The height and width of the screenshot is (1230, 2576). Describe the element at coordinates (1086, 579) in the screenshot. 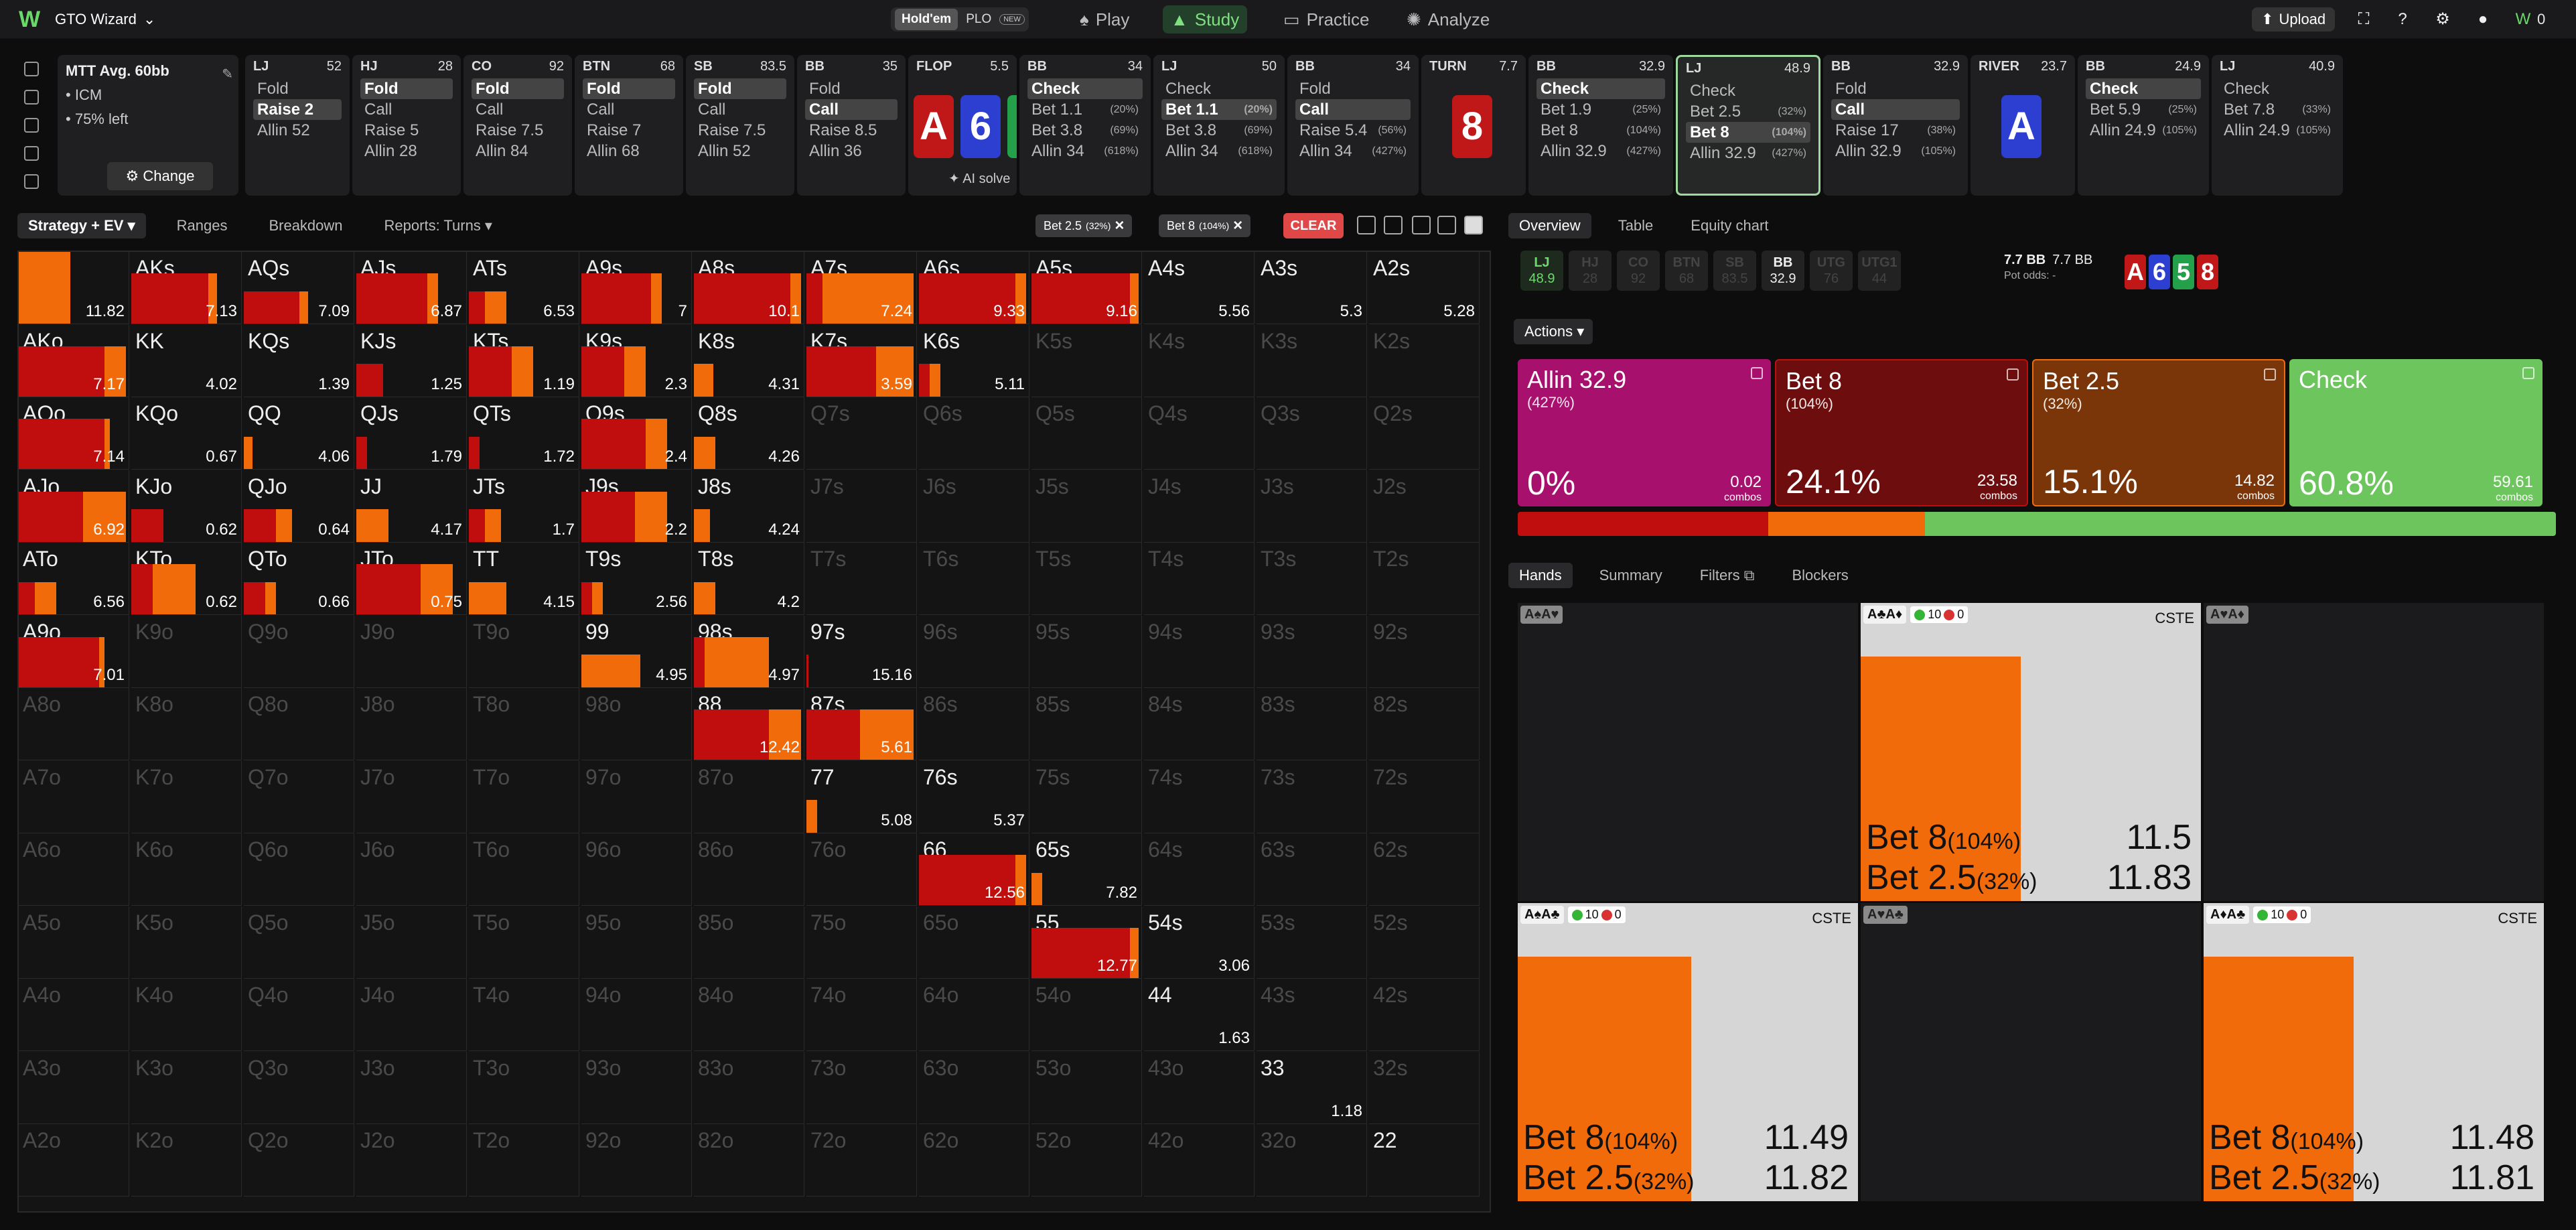

I see `hand-cell-t5s: T5s` at that location.